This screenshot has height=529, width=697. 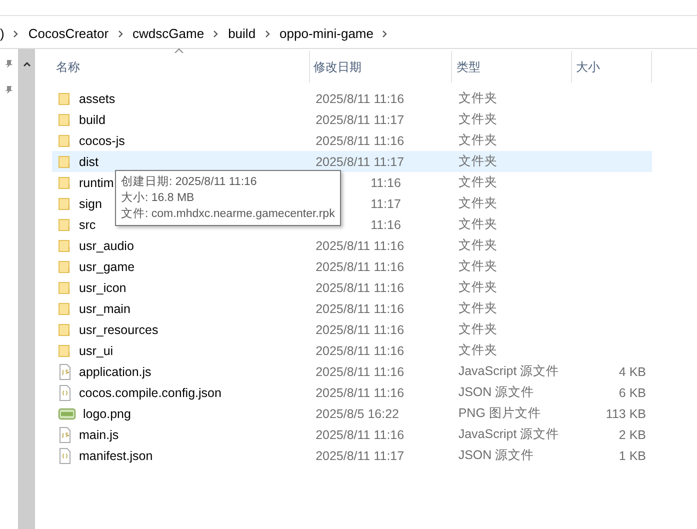 I want to click on file-size: 6 KB, so click(x=632, y=393).